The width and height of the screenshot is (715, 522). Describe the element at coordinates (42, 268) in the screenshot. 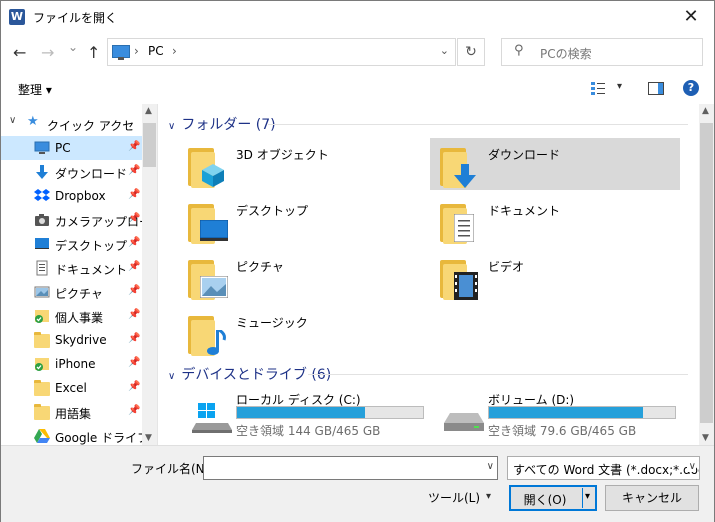

I see `documents-icon` at that location.